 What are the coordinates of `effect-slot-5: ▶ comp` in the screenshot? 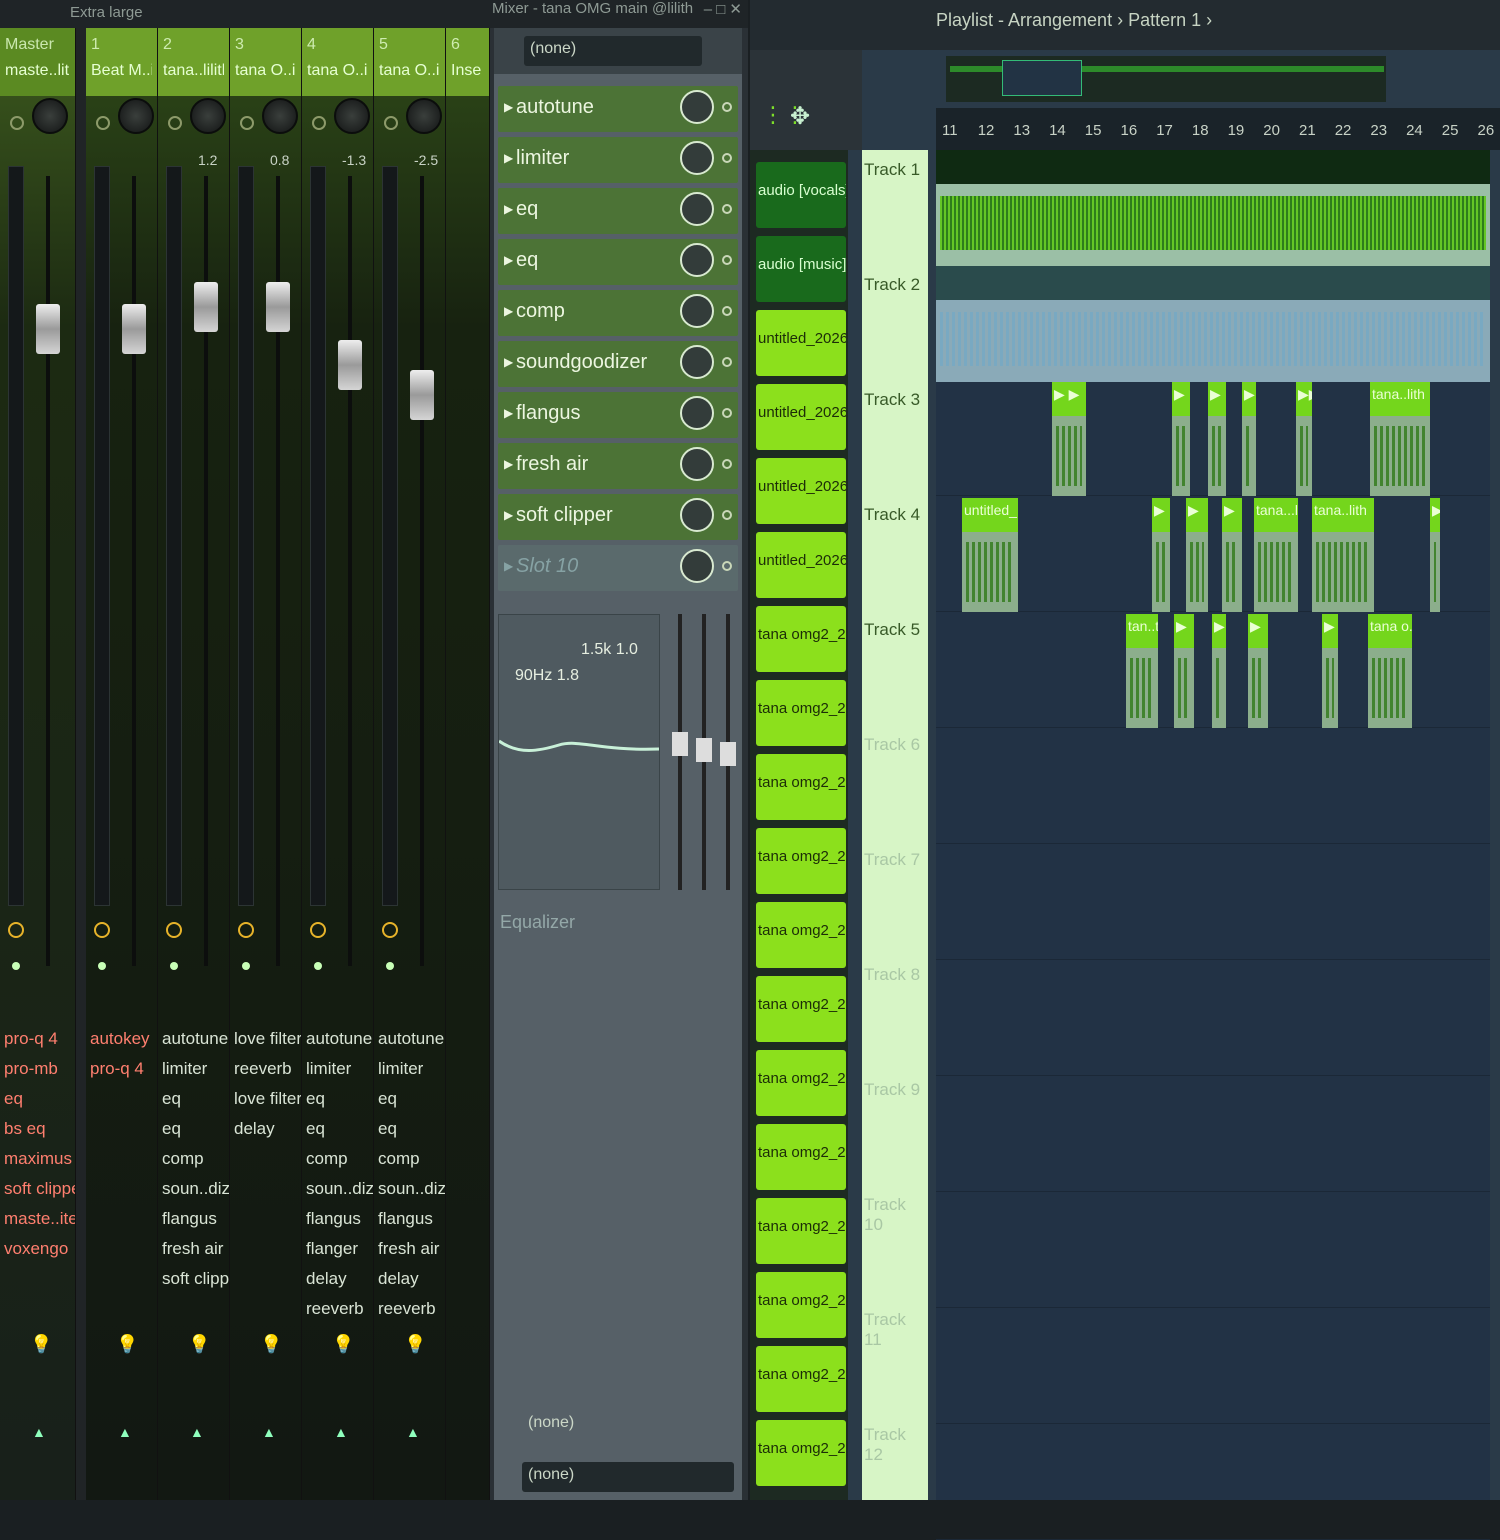 It's located at (618, 313).